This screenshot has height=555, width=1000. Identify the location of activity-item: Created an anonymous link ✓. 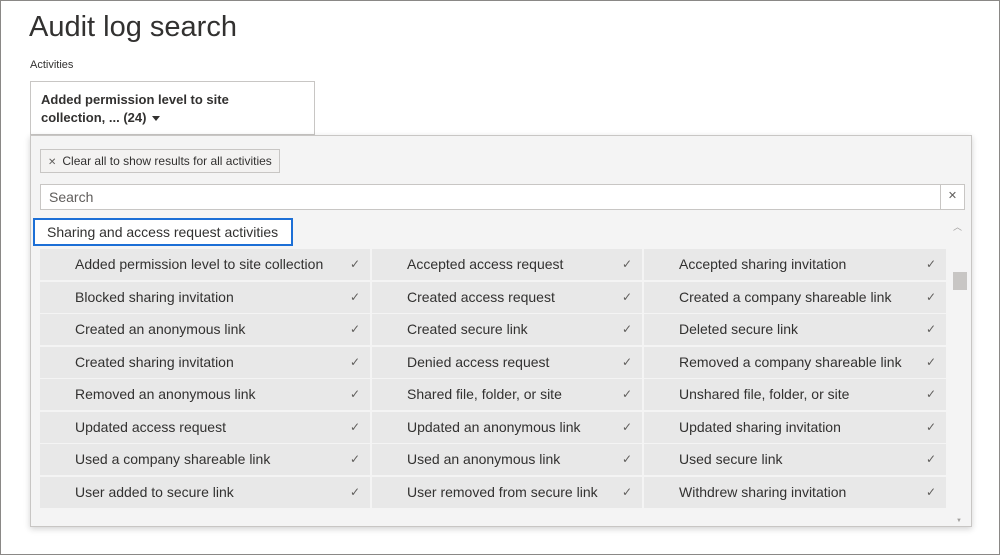
(205, 329).